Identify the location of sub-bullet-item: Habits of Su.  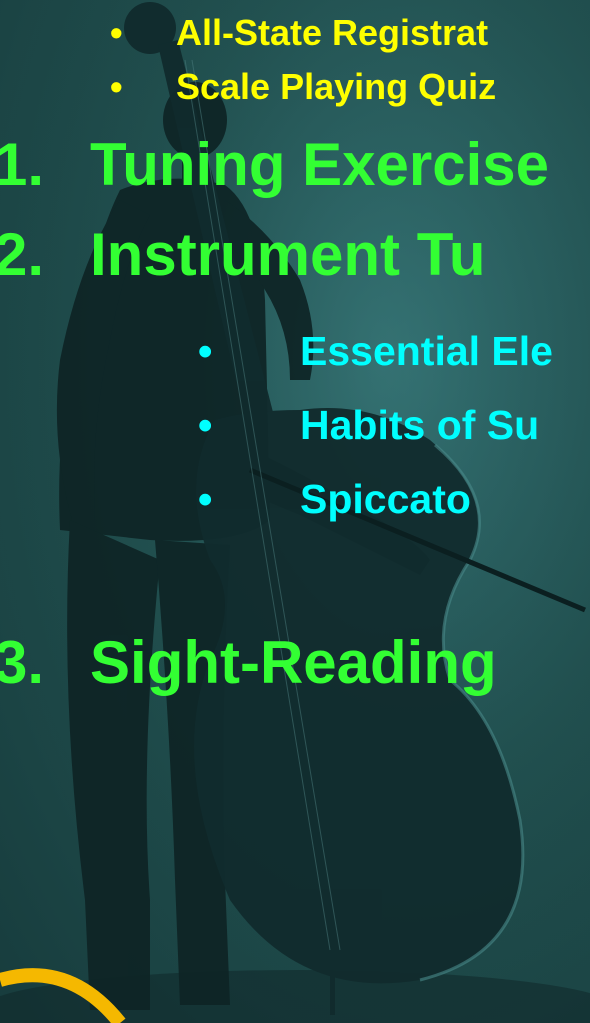
(420, 425).